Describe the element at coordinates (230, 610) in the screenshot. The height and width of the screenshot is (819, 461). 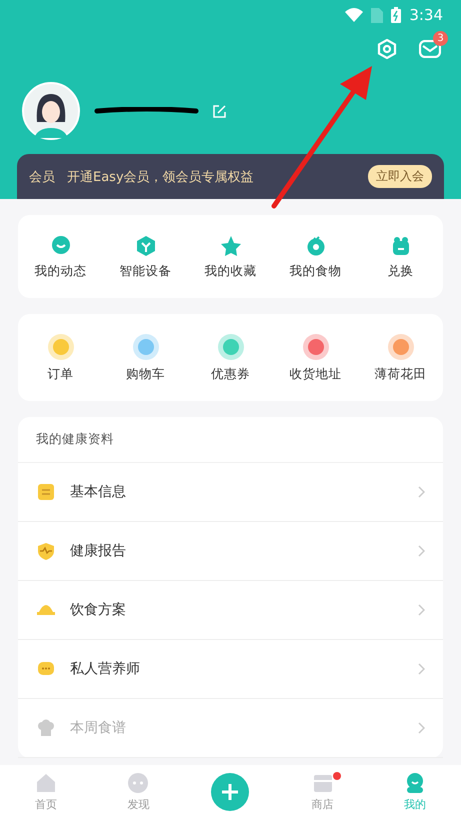
I see `health-row: 饮食方案` at that location.